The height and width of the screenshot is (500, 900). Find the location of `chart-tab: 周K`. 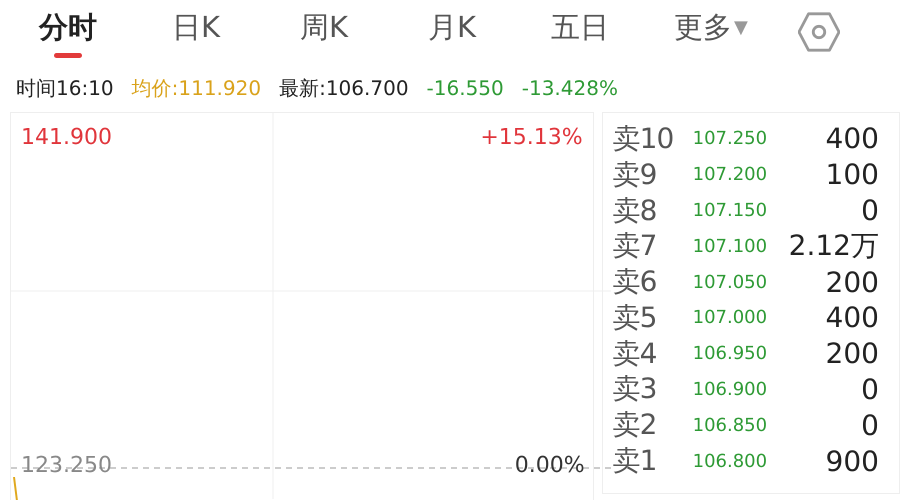

chart-tab: 周K is located at coordinates (324, 32).